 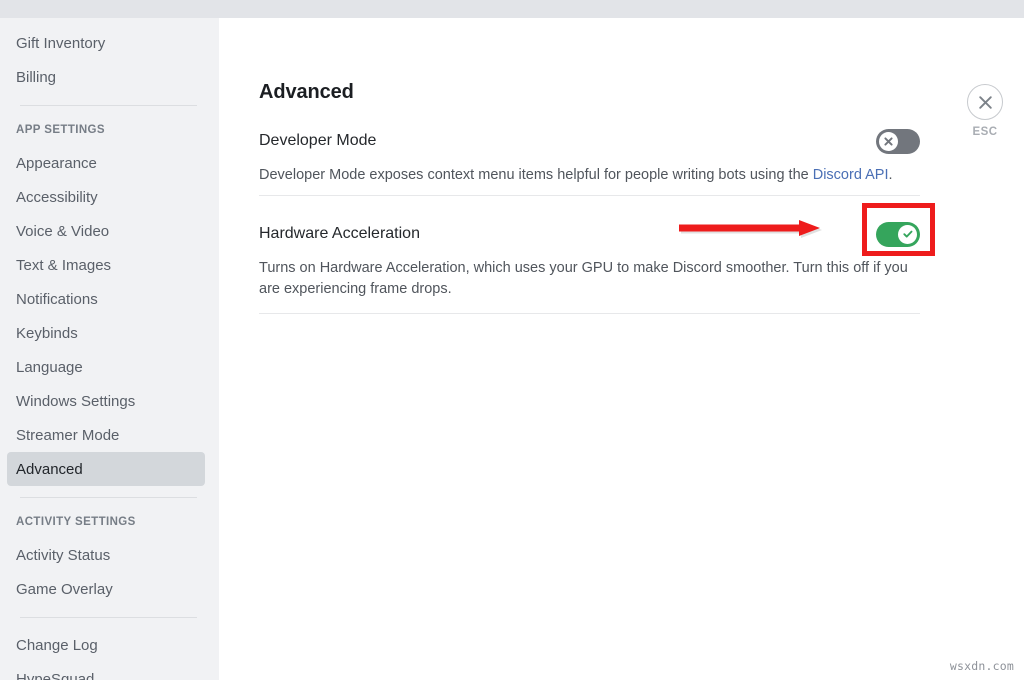 What do you see at coordinates (106, 671) in the screenshot?
I see `sidebar-item-hypesquad: HypeSquad` at bounding box center [106, 671].